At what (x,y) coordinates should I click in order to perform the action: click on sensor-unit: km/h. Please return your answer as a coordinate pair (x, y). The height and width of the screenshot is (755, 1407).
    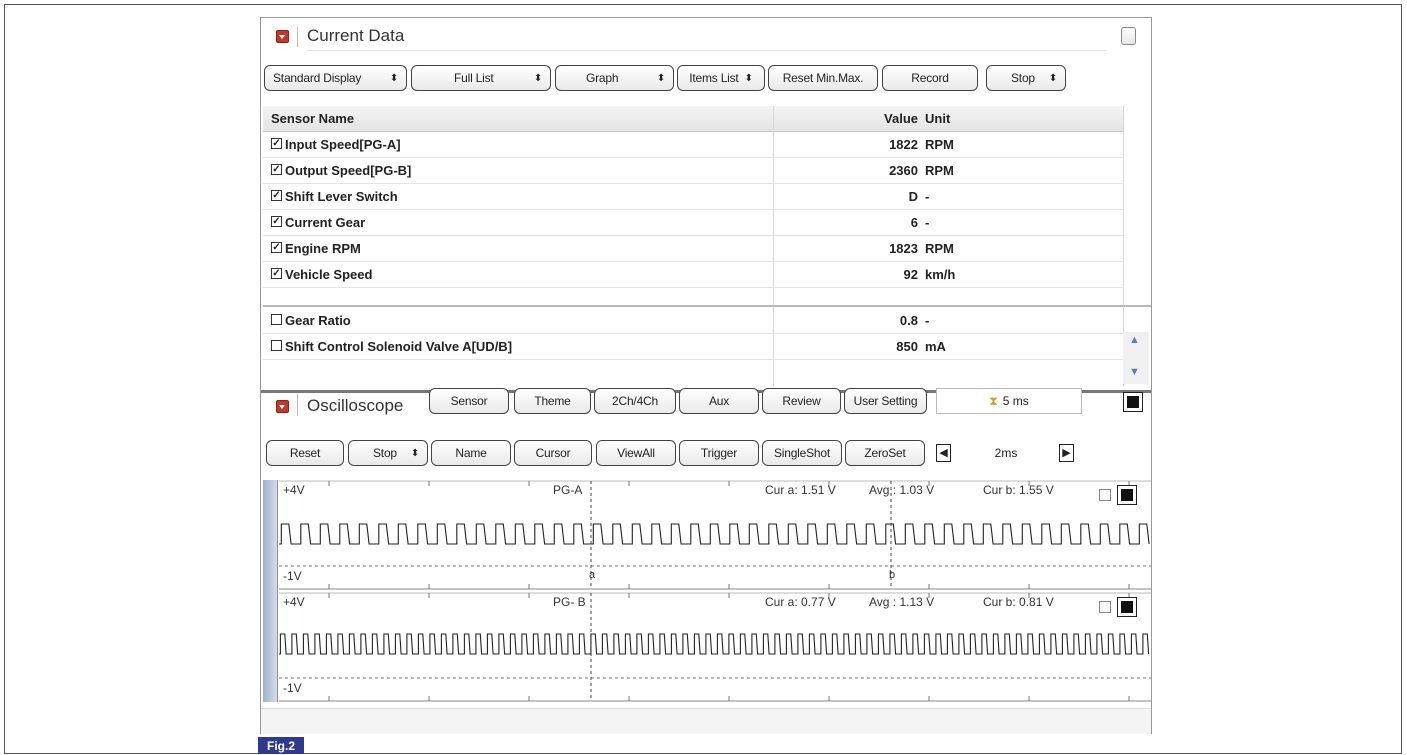
    Looking at the image, I should click on (940, 274).